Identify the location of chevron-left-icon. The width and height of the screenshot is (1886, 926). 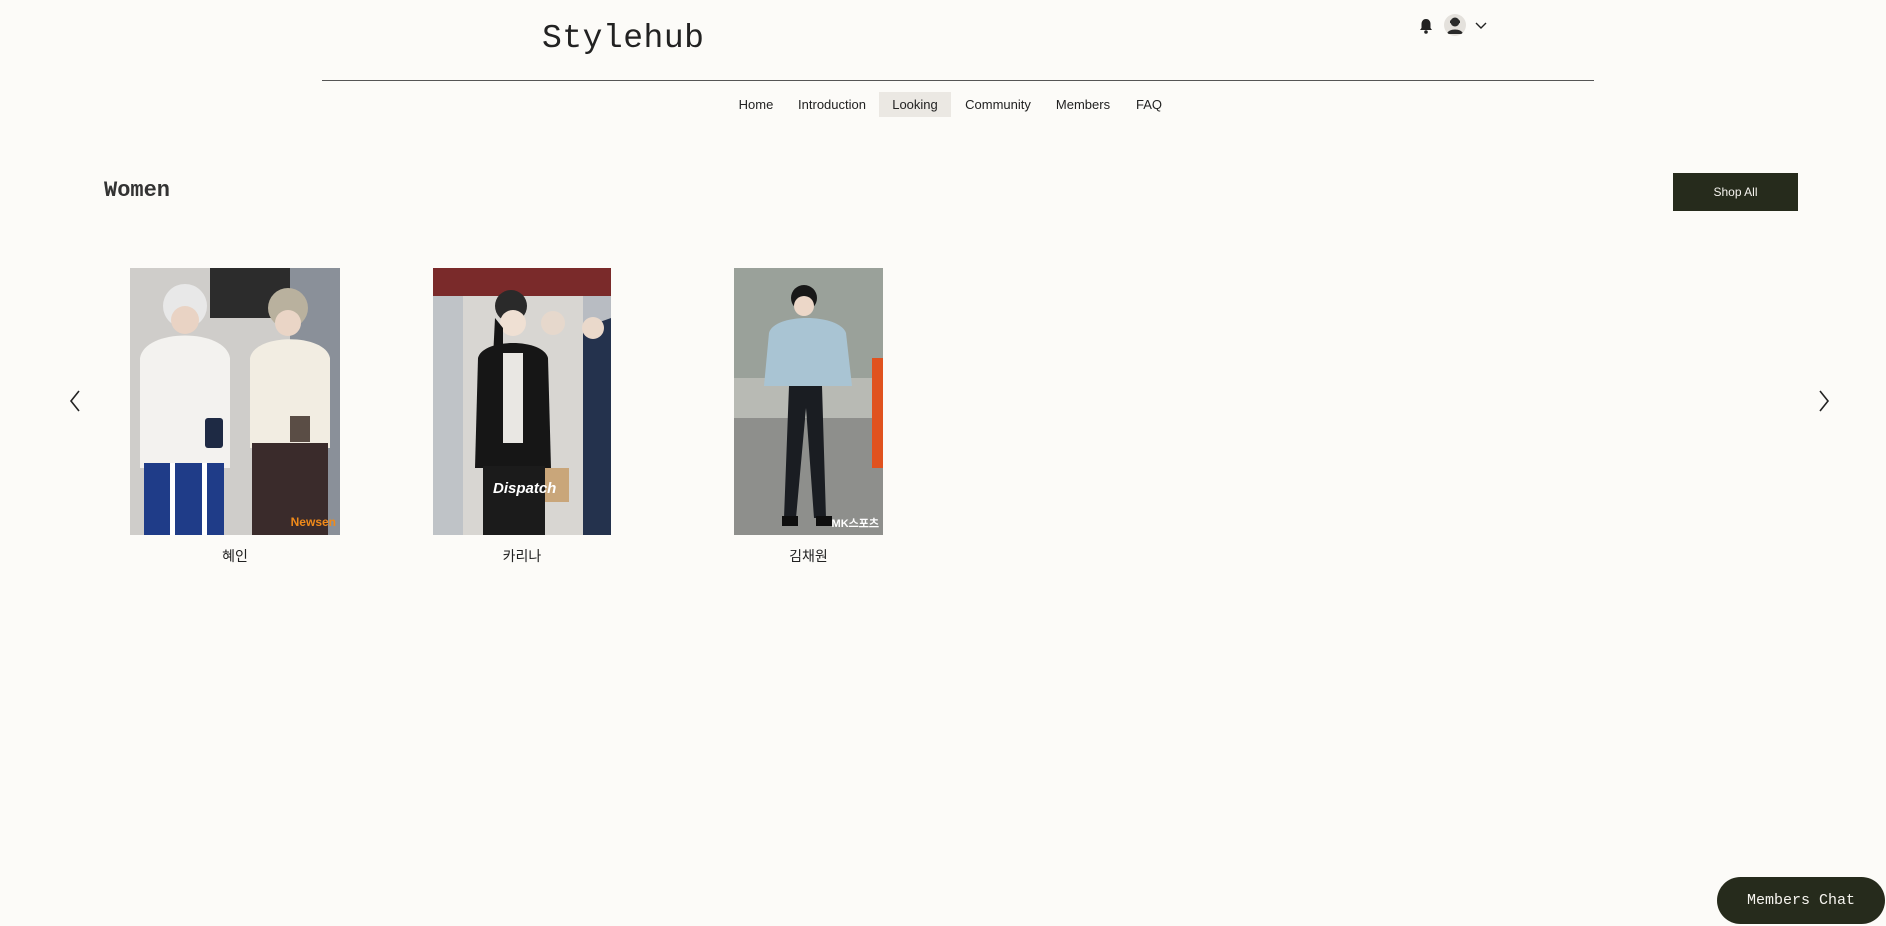
(75, 401).